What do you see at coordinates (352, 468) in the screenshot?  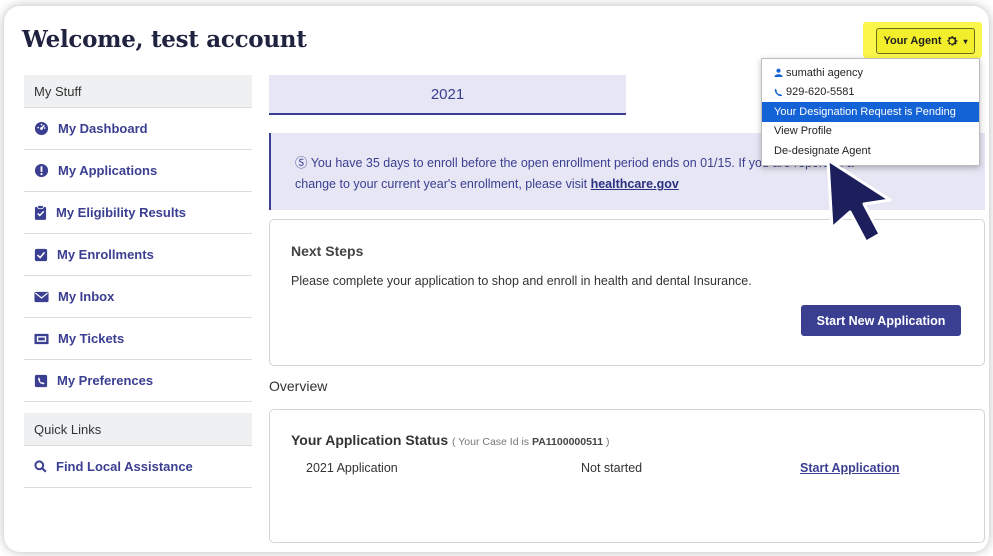 I see `application-name: 2021 Application` at bounding box center [352, 468].